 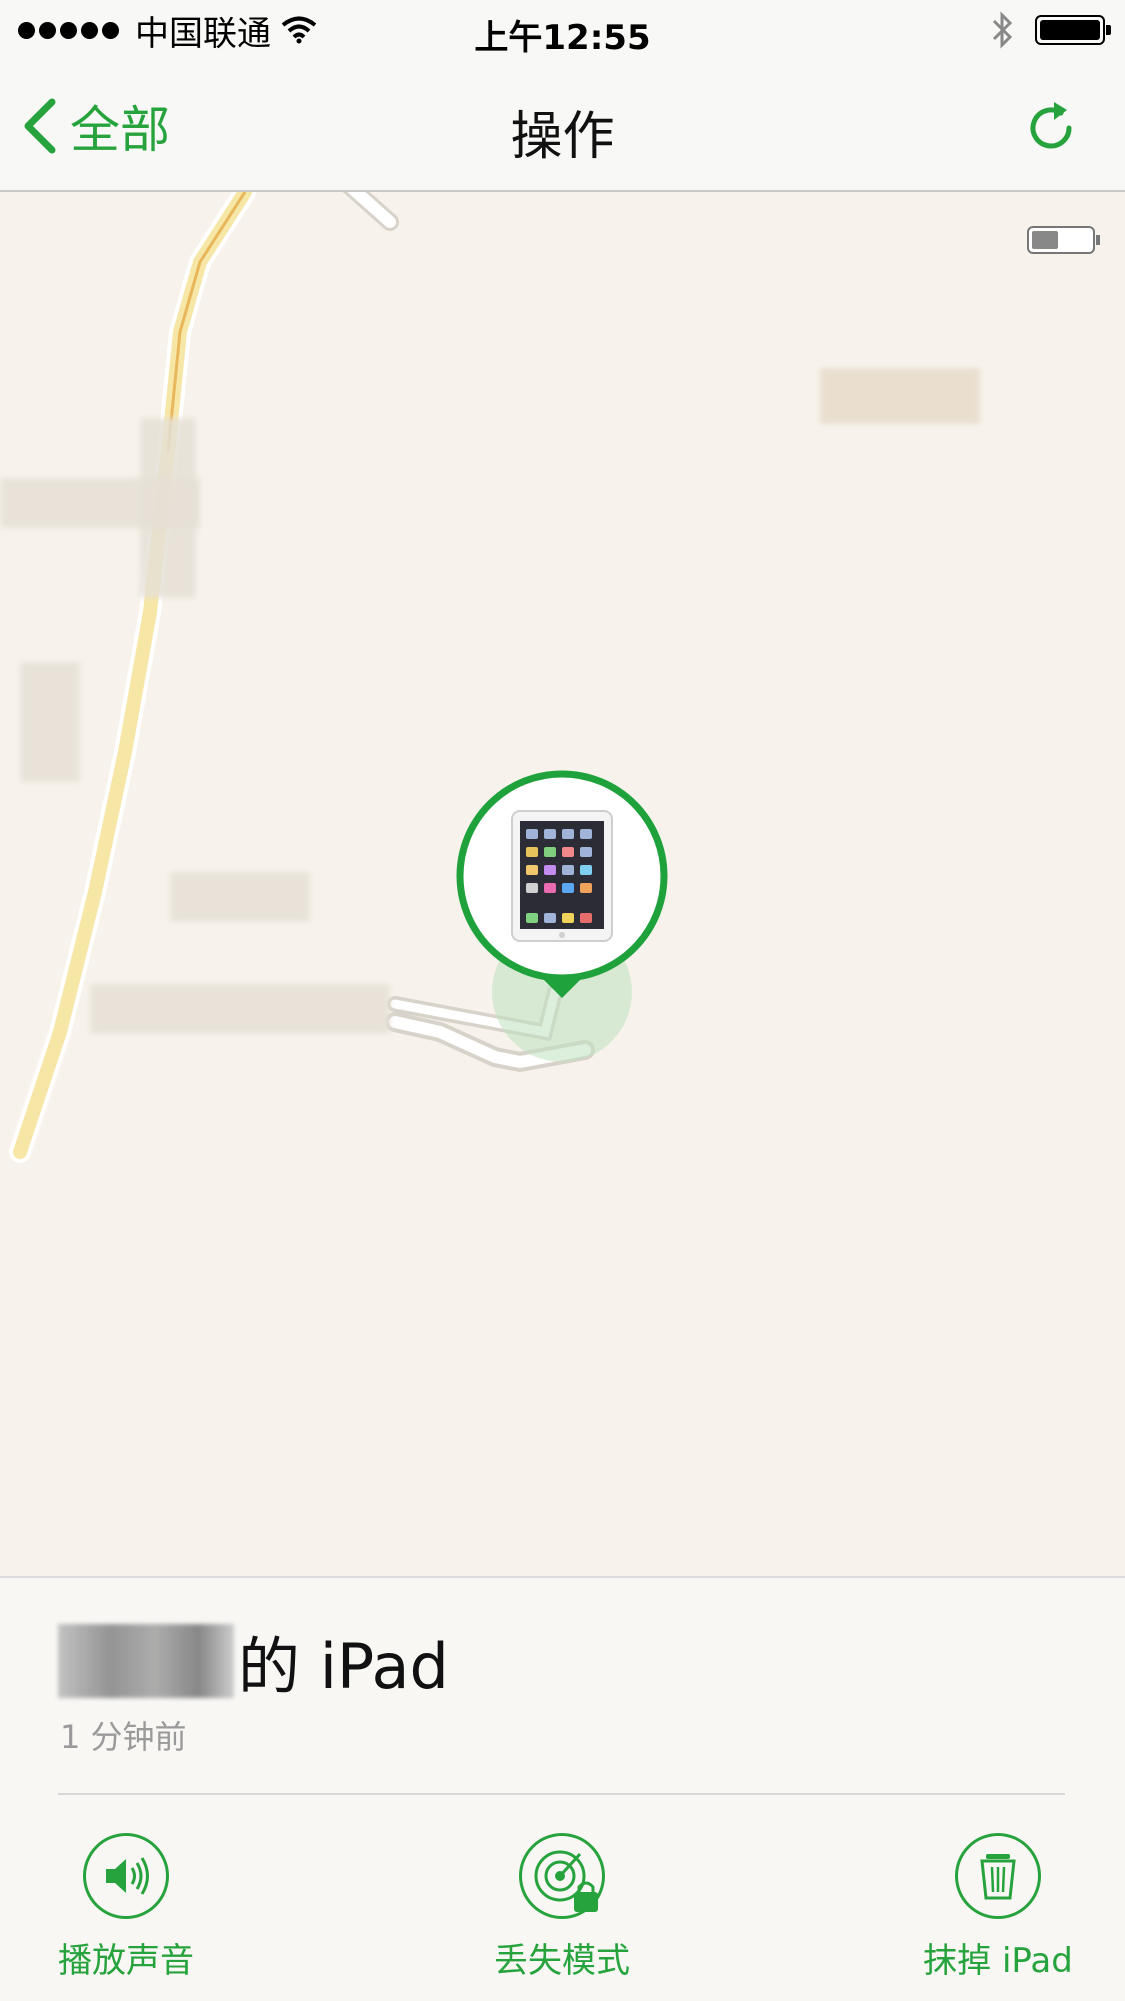 What do you see at coordinates (126, 1876) in the screenshot?
I see `speaker-icon` at bounding box center [126, 1876].